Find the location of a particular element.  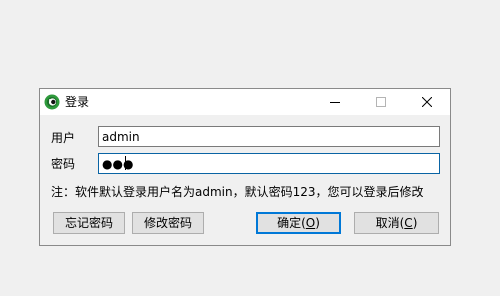

ok-label-prefix: 确定( is located at coordinates (291, 223).